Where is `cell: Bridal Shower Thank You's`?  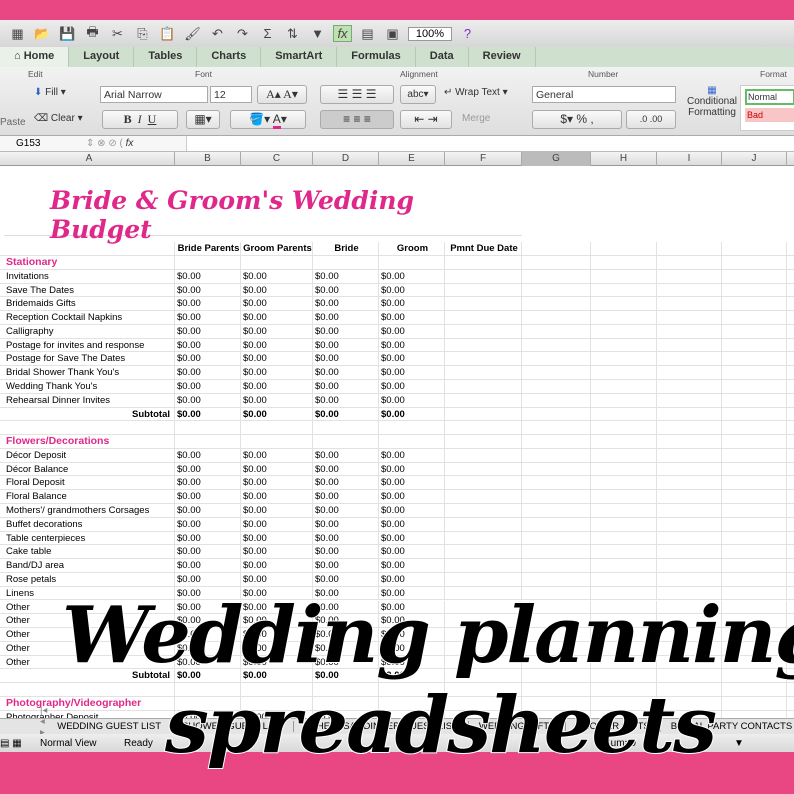
cell: Bridal Shower Thank You's is located at coordinates (89, 372).